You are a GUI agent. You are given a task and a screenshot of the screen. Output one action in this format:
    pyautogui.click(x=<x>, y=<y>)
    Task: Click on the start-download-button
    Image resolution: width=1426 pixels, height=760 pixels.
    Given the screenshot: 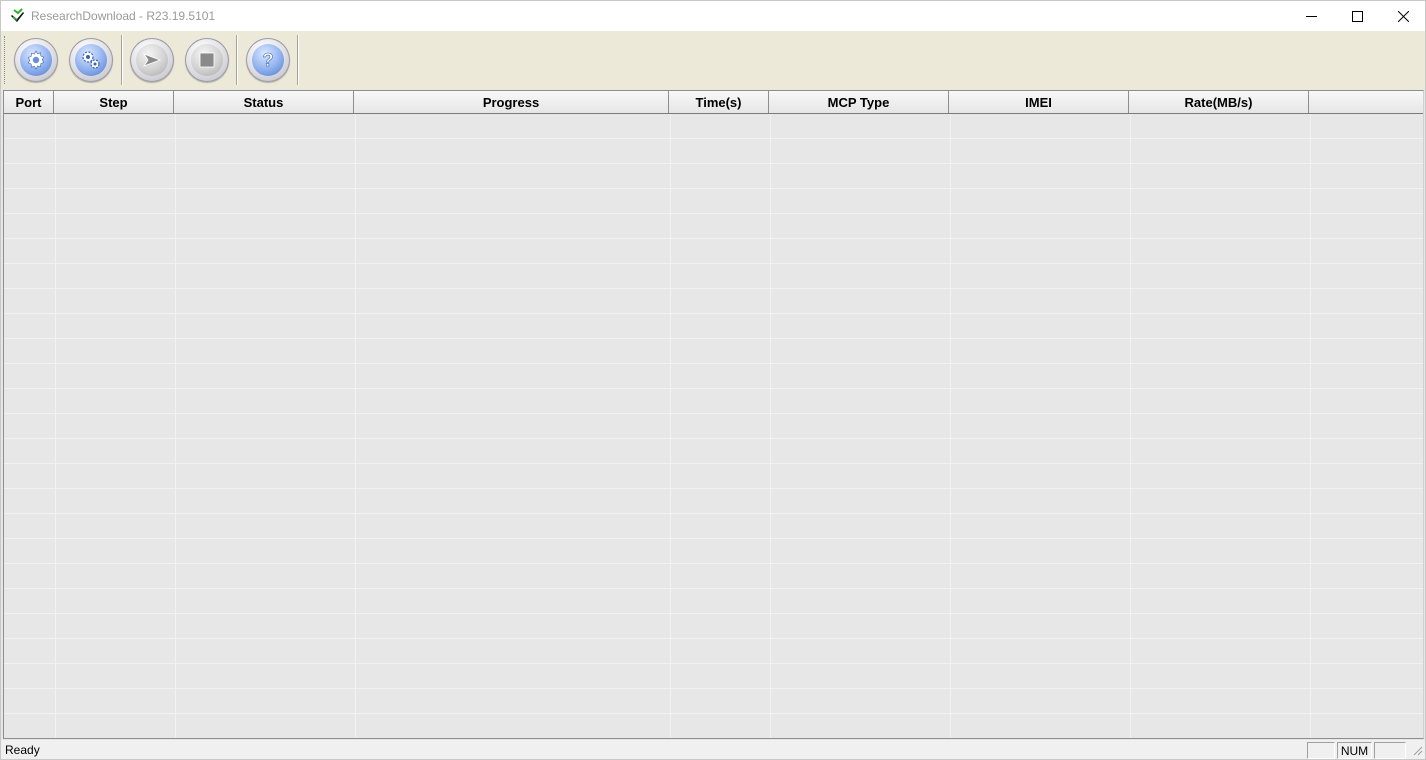 What is the action you would take?
    pyautogui.click(x=152, y=60)
    